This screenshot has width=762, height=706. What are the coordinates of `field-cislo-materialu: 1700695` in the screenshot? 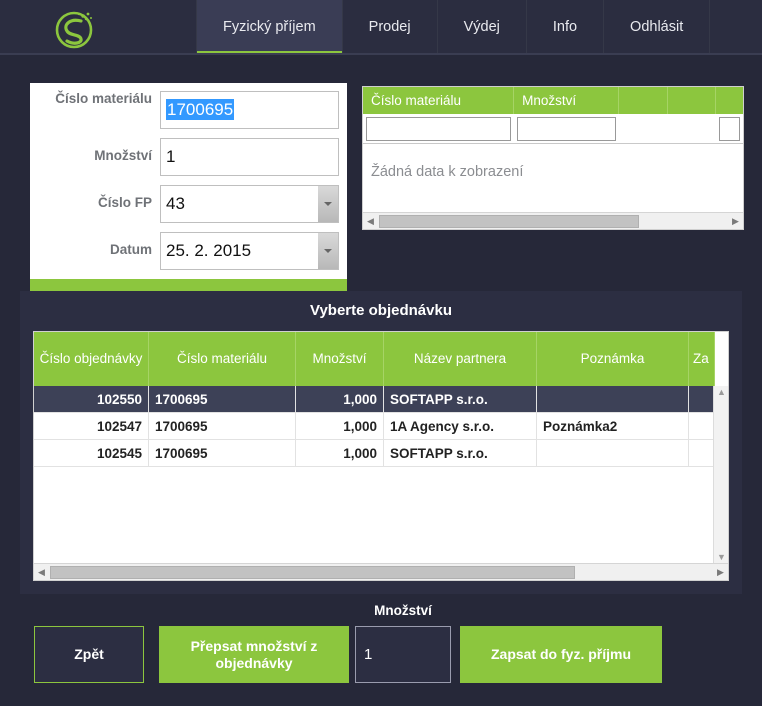 It's located at (249, 110).